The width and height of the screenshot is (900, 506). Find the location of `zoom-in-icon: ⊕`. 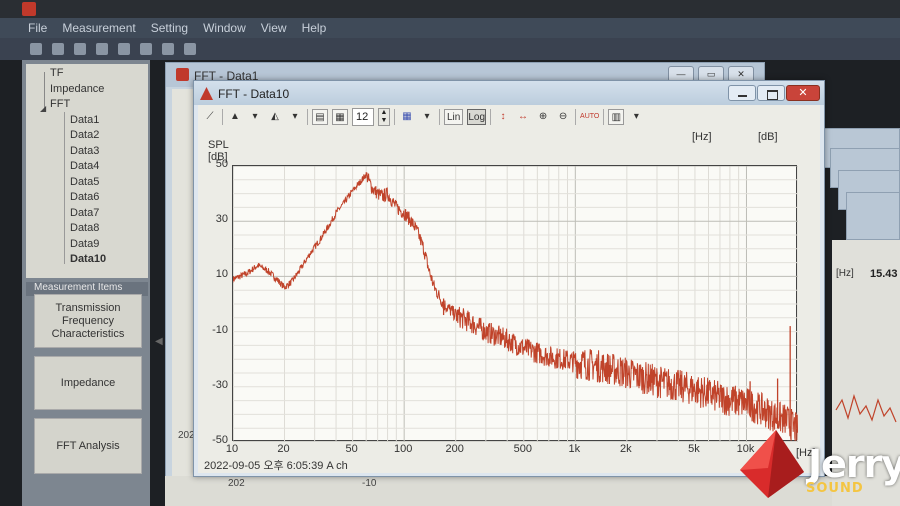

zoom-in-icon: ⊕ is located at coordinates (543, 117).